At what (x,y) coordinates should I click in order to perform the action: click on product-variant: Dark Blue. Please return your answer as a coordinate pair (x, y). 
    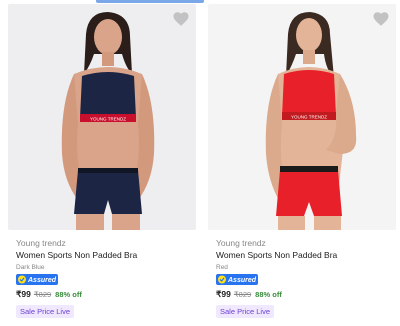
    Looking at the image, I should click on (30, 267).